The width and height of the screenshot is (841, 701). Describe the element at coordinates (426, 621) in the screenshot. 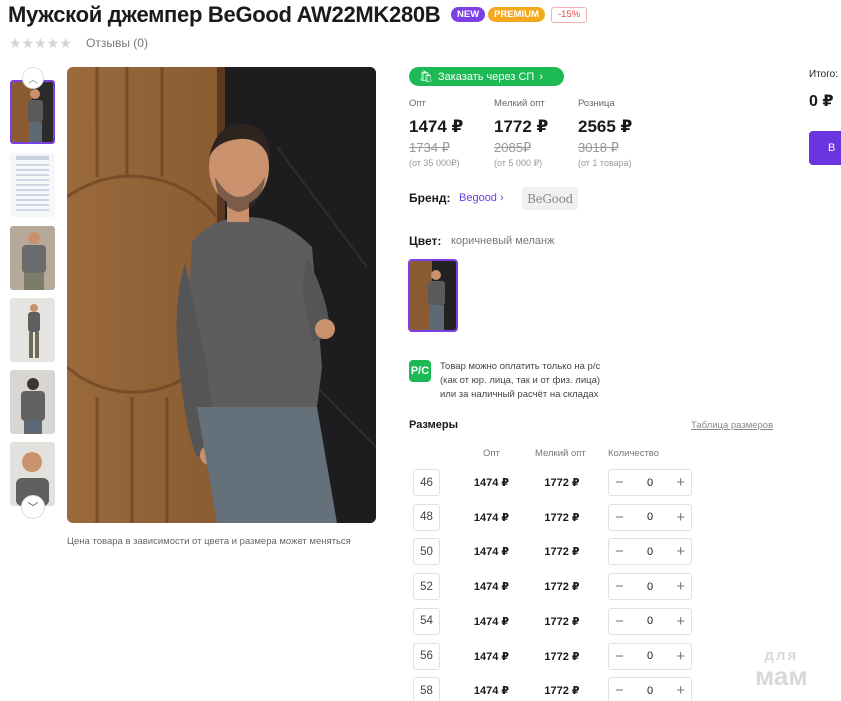

I see `size-value: 54` at that location.